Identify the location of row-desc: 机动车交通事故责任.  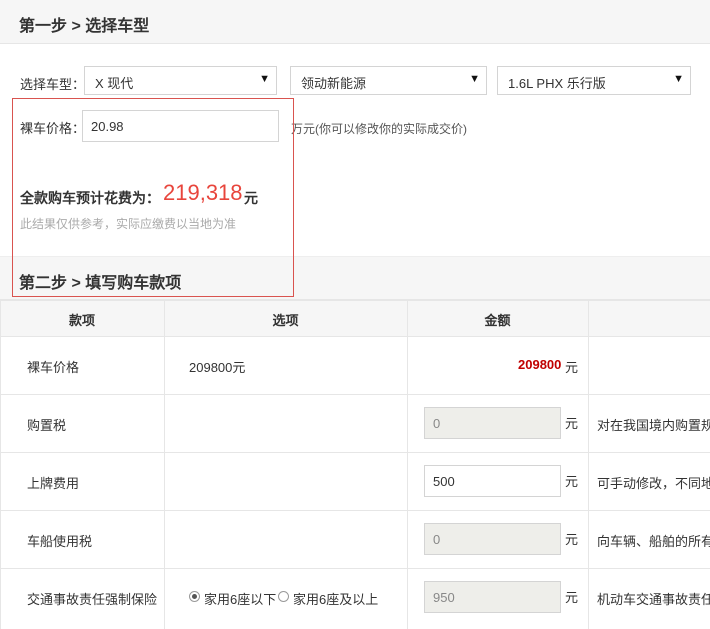
(653, 599).